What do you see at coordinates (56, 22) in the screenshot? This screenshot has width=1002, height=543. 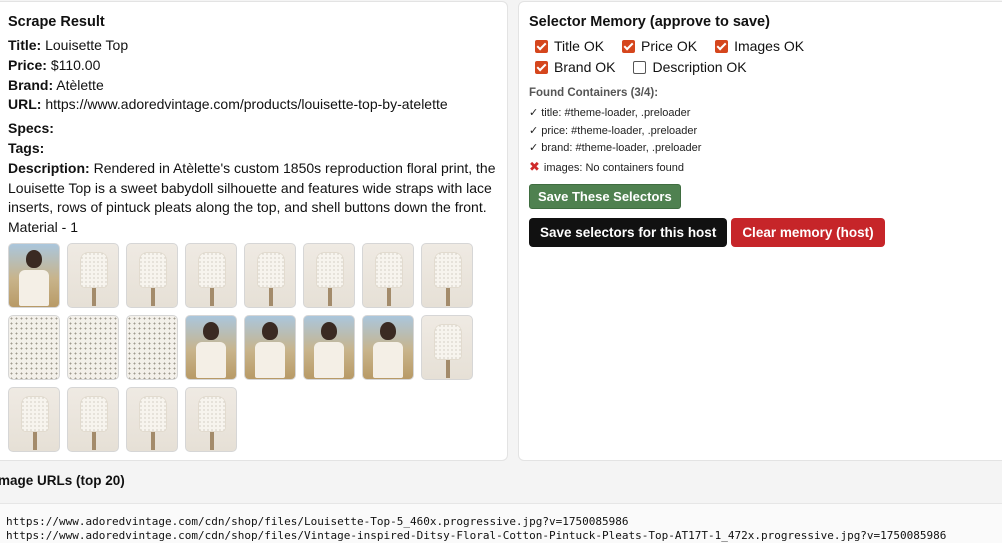 I see `scrape-result-heading: Scrape Result` at bounding box center [56, 22].